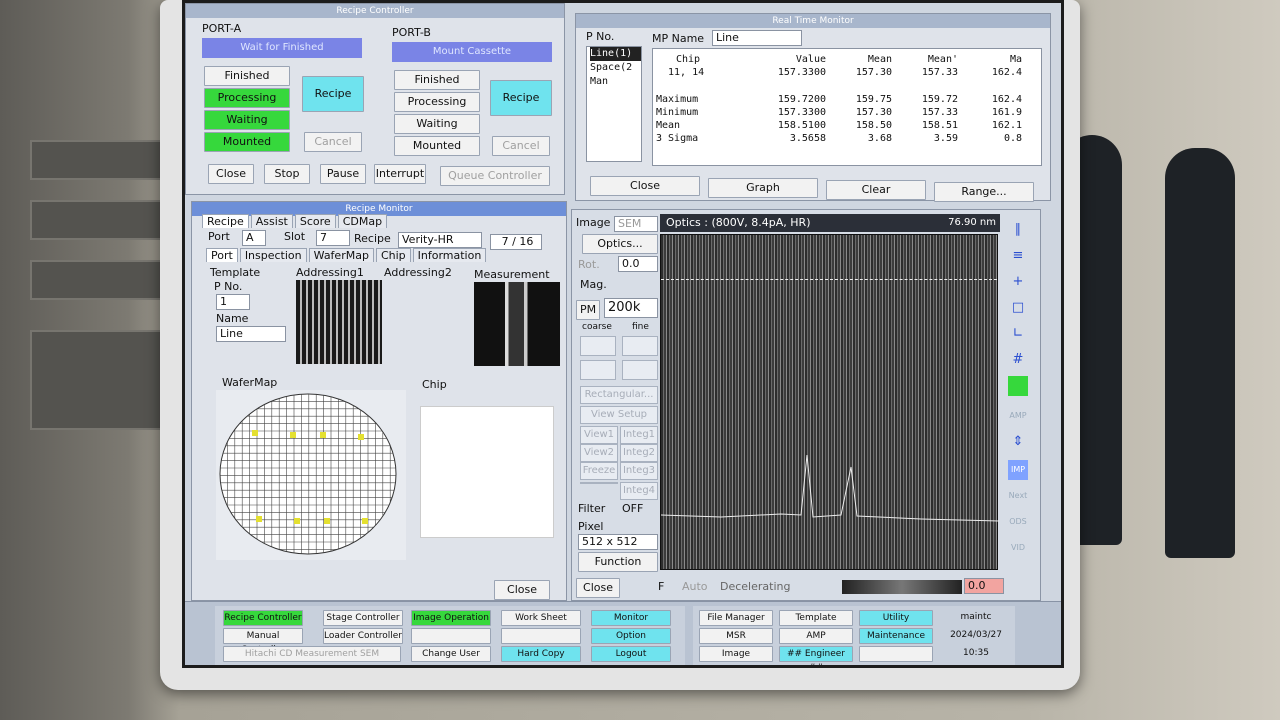 The height and width of the screenshot is (720, 1280). What do you see at coordinates (1018, 360) in the screenshot?
I see `grid-tool-icon: #` at bounding box center [1018, 360].